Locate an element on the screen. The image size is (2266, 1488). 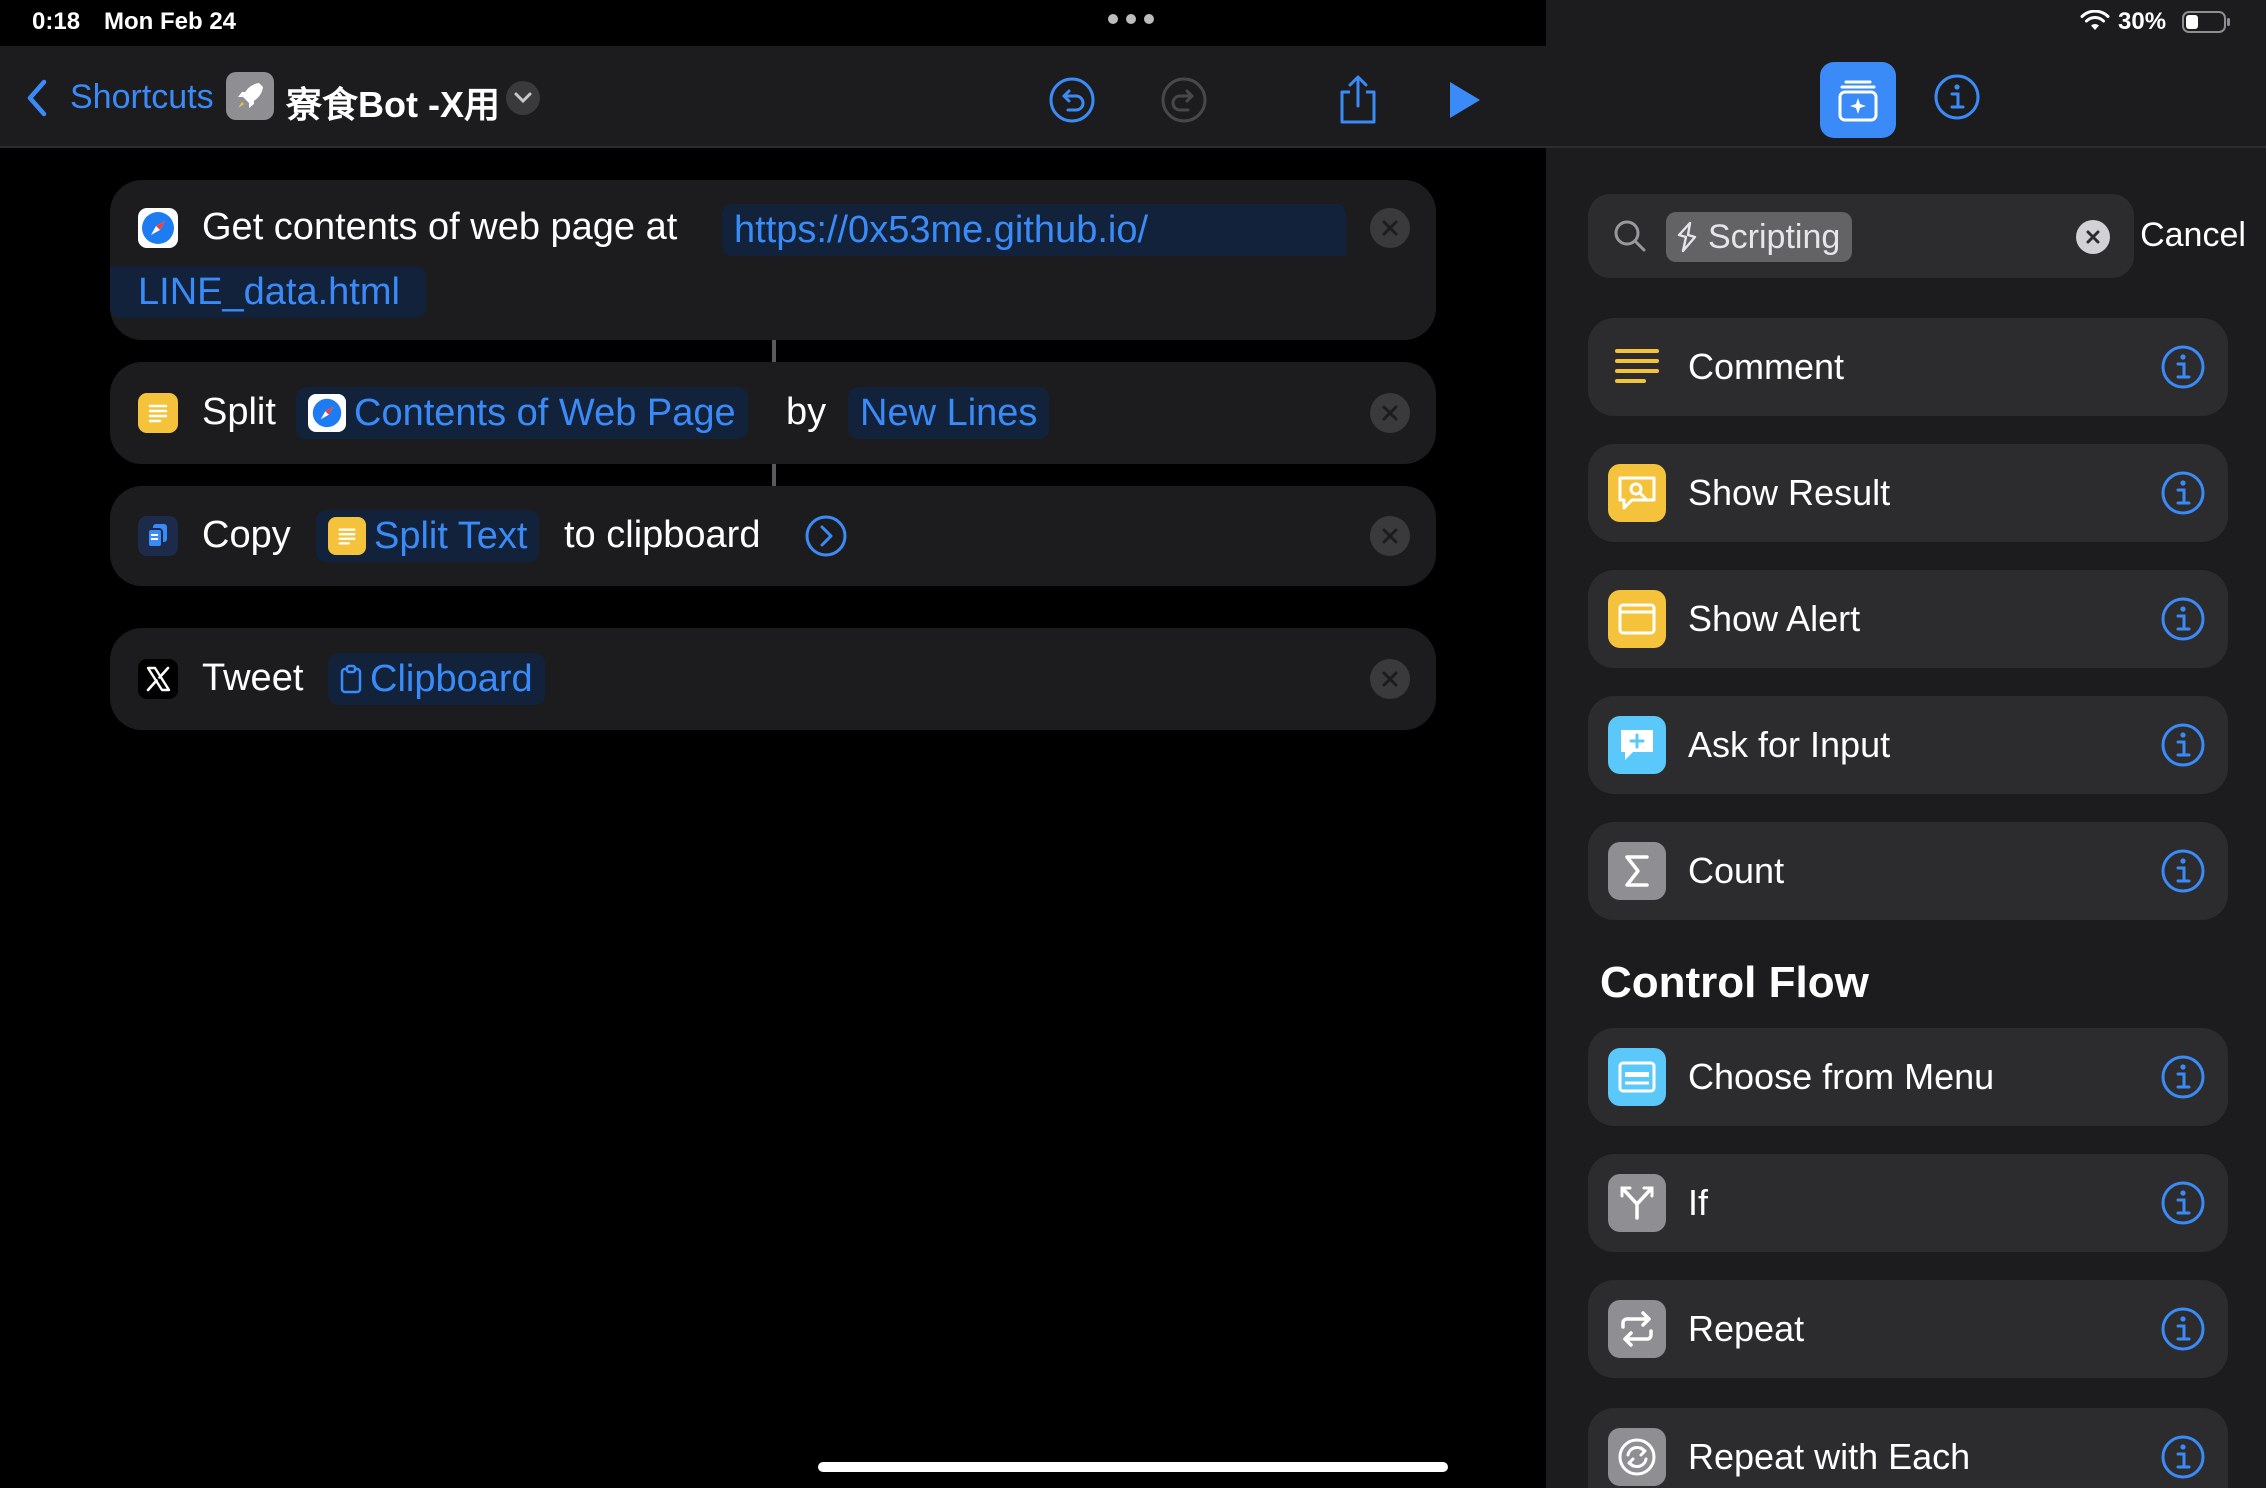
copy-verb: Copy is located at coordinates (246, 535).